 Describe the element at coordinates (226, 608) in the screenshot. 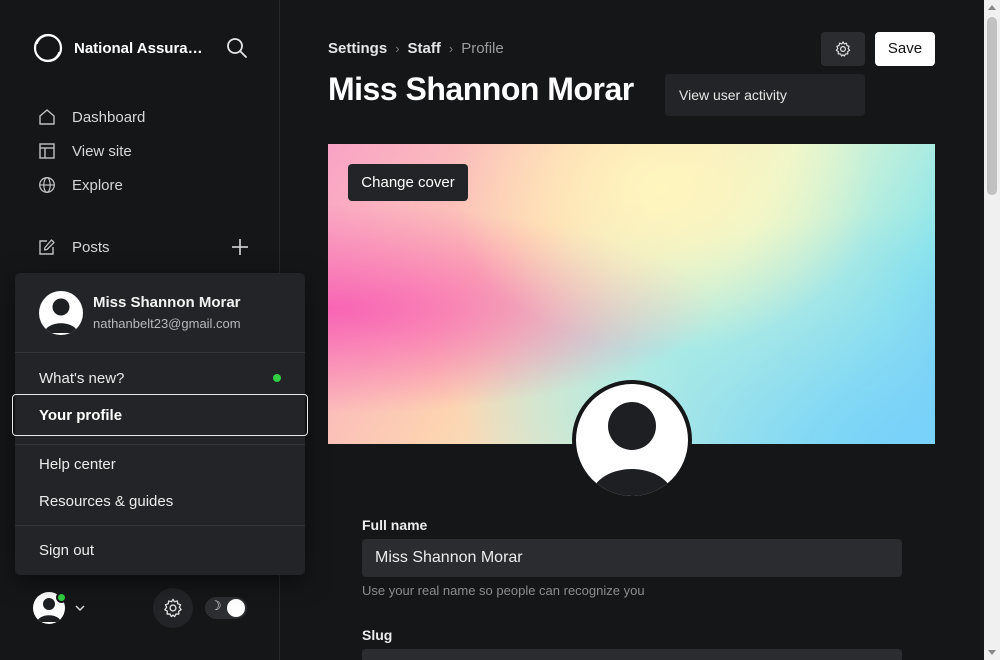

I see `dark-mode-toggle: ☽` at that location.